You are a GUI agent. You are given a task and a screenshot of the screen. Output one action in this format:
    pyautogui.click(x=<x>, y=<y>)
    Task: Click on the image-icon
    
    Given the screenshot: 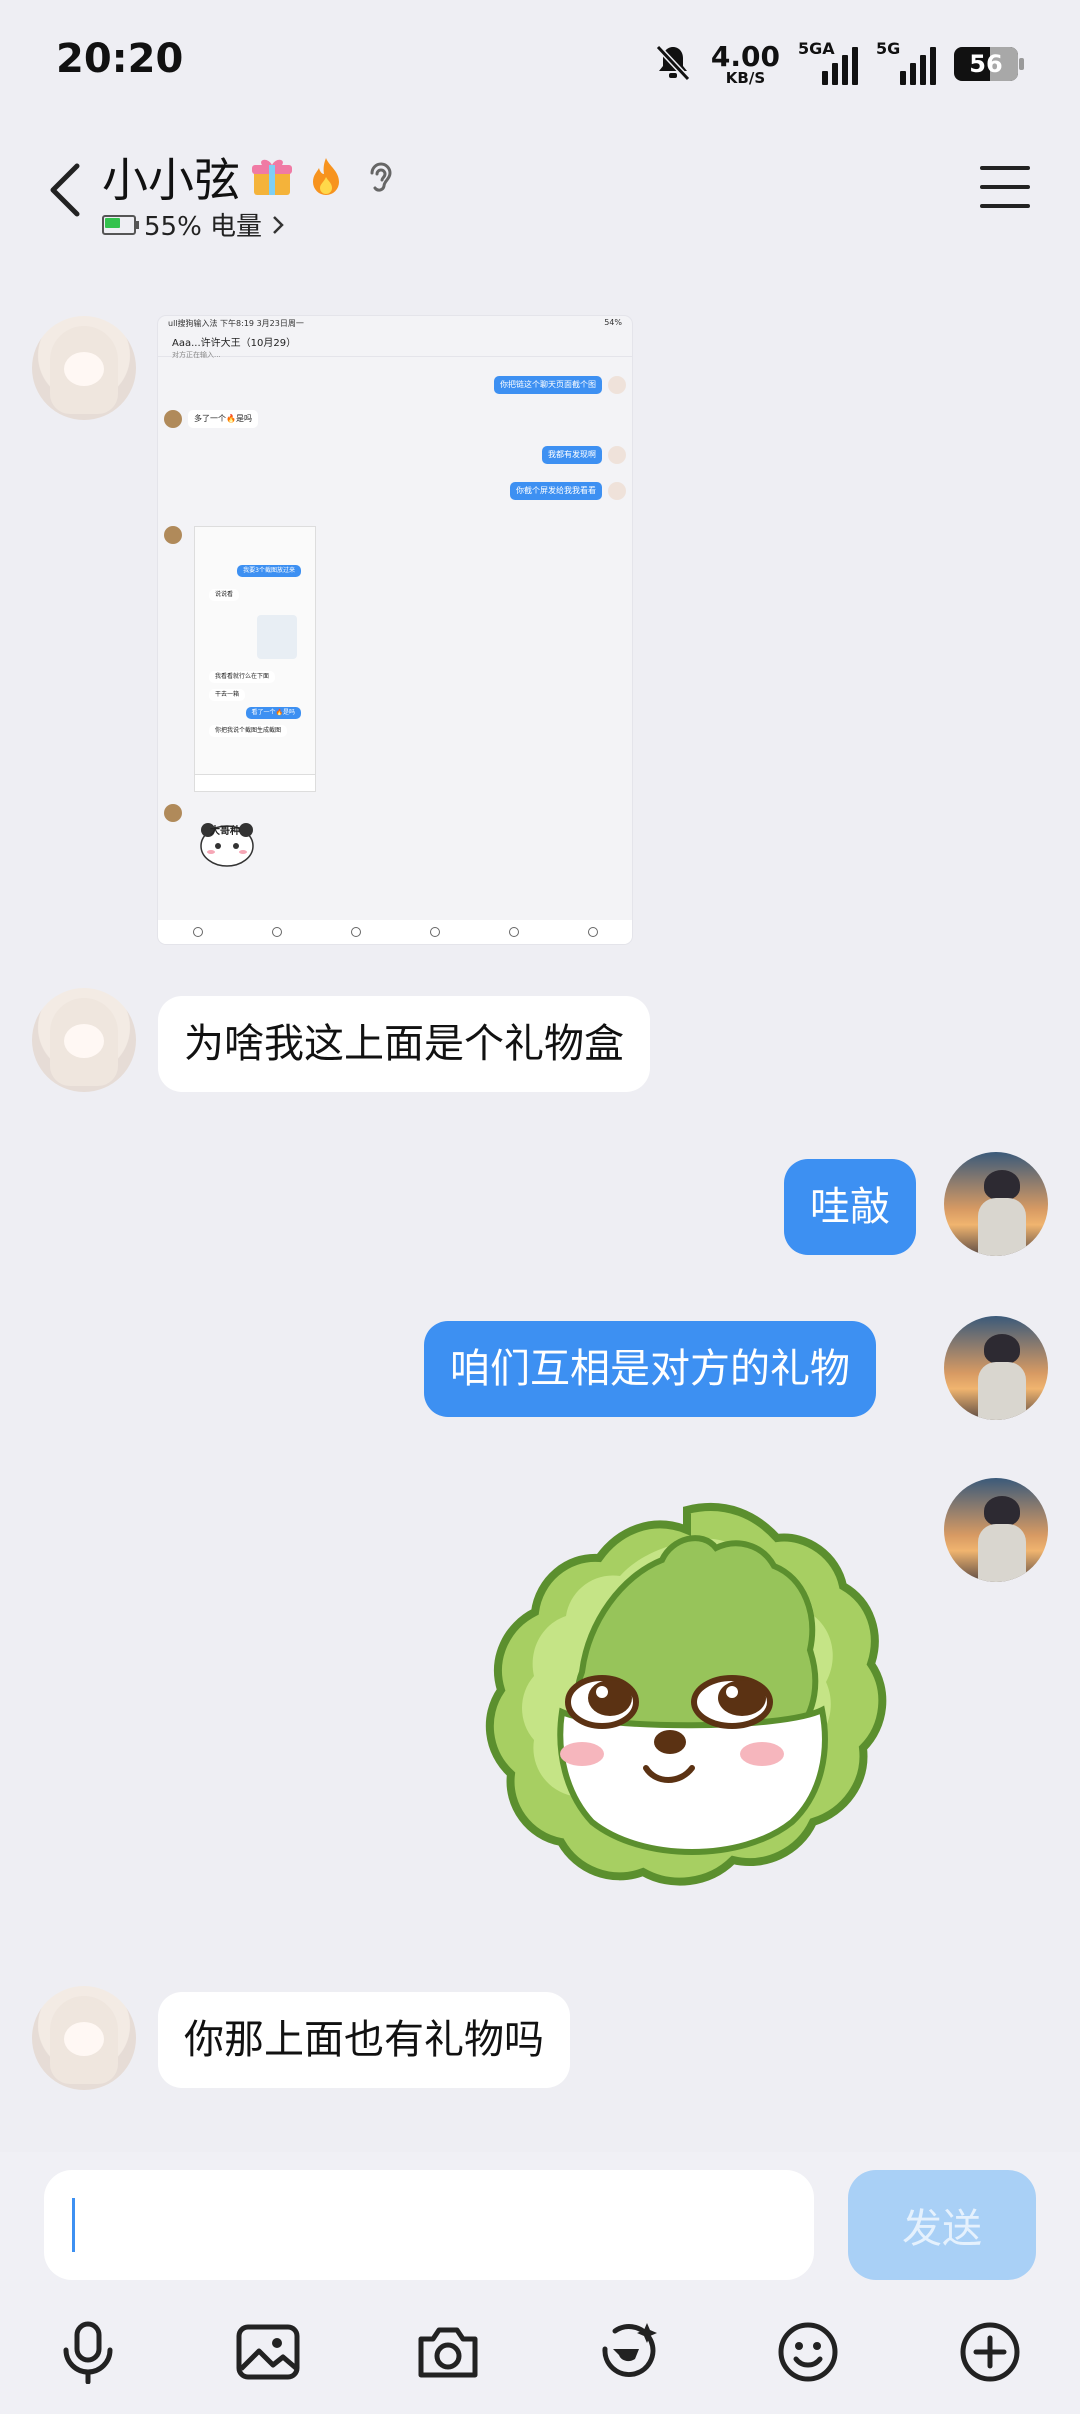 What is the action you would take?
    pyautogui.click(x=268, y=2352)
    